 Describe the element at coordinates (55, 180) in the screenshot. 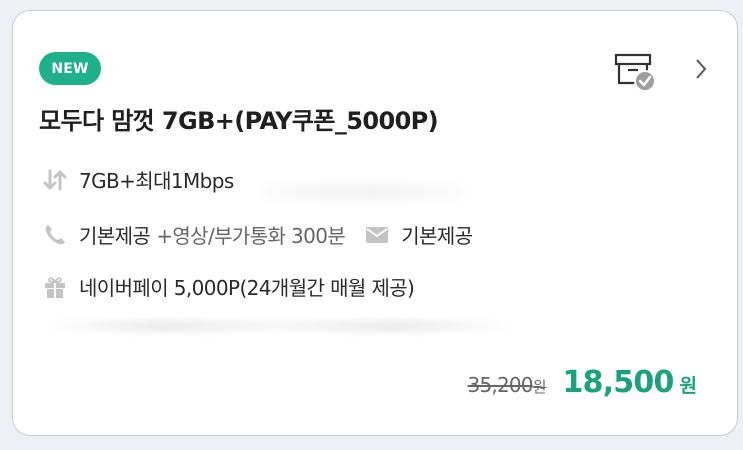

I see `updown-arrows-icon` at that location.